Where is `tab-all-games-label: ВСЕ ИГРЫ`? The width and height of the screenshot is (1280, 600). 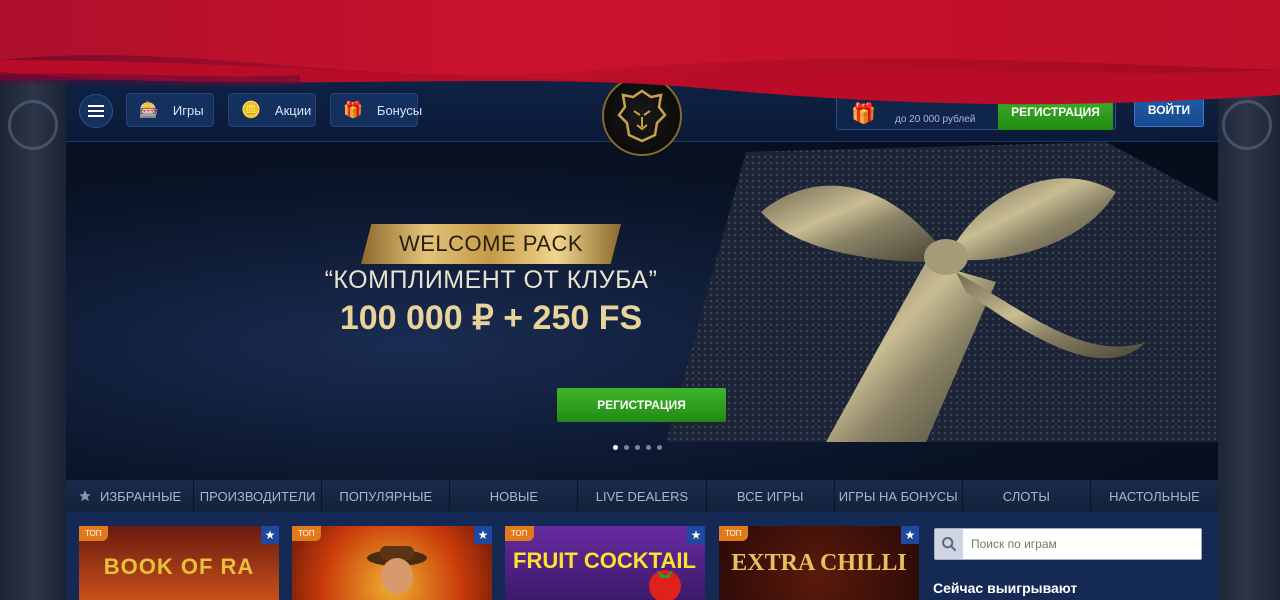
tab-all-games-label: ВСЕ ИГРЫ is located at coordinates (770, 496).